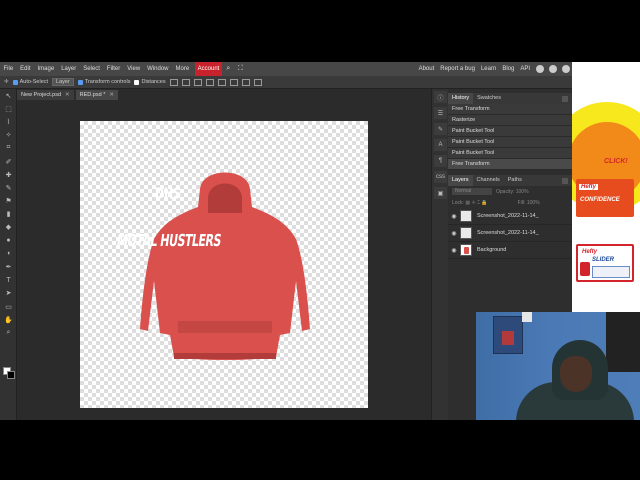  I want to click on align-middle-icon, so click(233, 82).